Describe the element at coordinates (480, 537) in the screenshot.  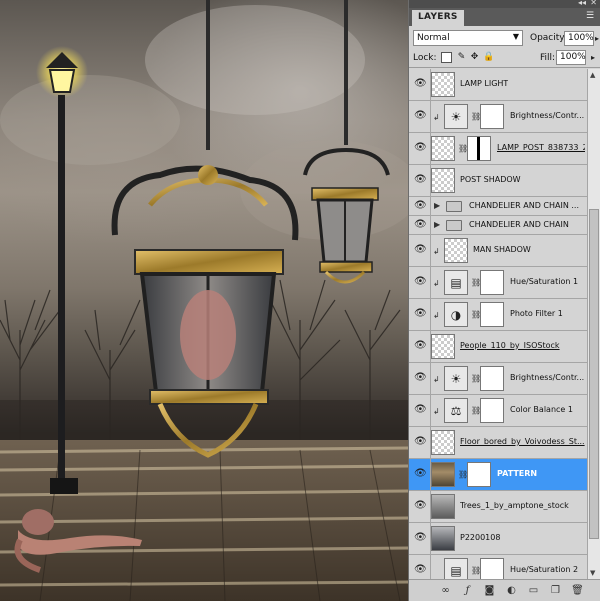
I see `layer-name: P2200108` at that location.